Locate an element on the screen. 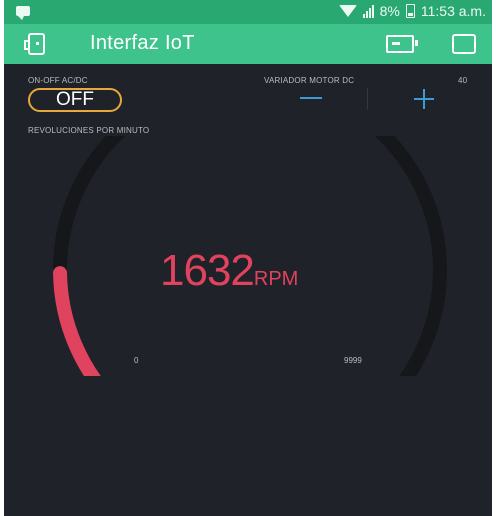 The width and height of the screenshot is (496, 516). gauge-readout: 1632RPM is located at coordinates (229, 271).